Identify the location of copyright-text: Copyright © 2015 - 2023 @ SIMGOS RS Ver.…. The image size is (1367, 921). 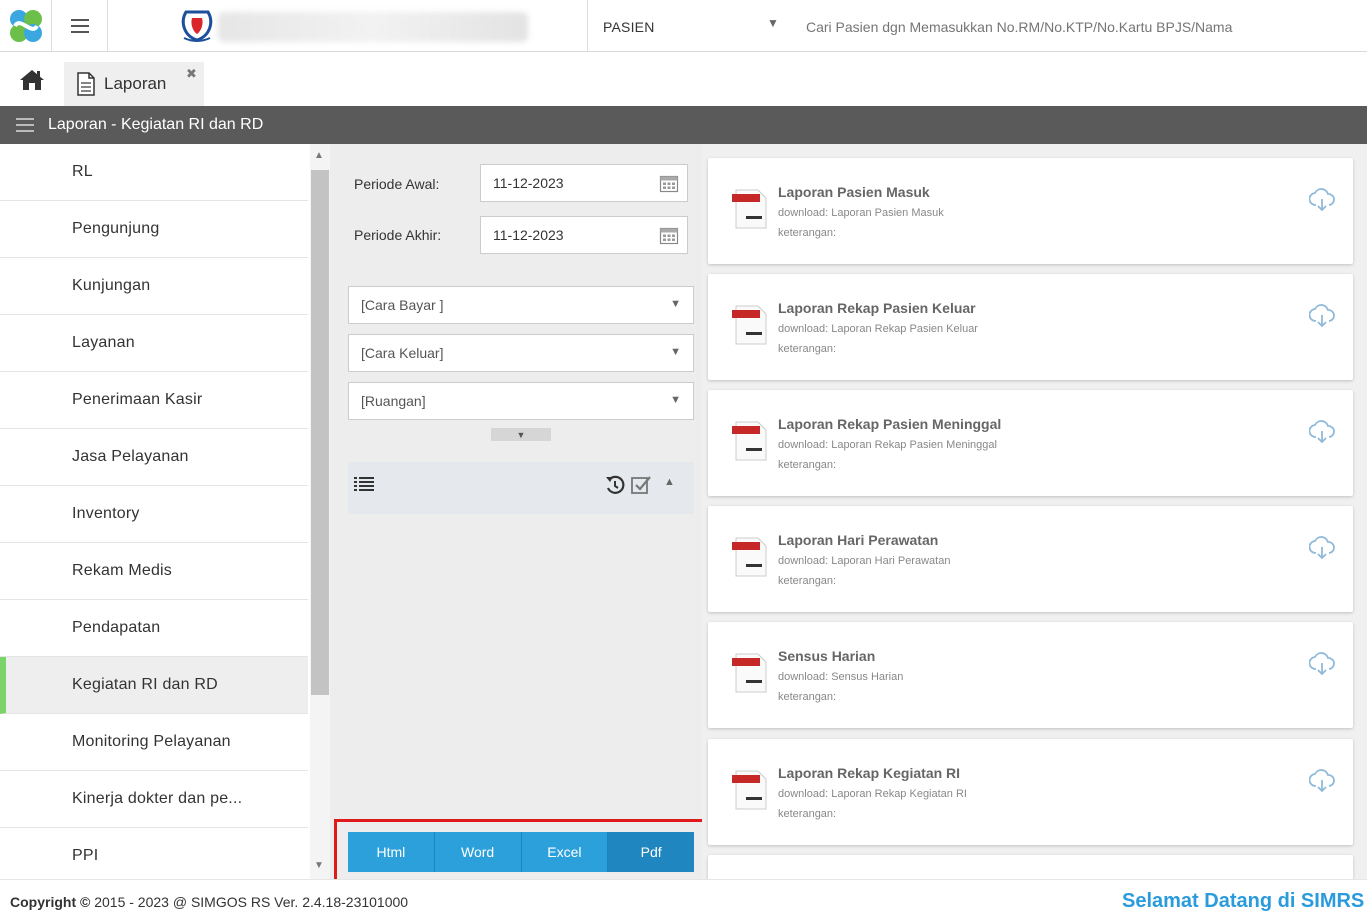
(209, 902).